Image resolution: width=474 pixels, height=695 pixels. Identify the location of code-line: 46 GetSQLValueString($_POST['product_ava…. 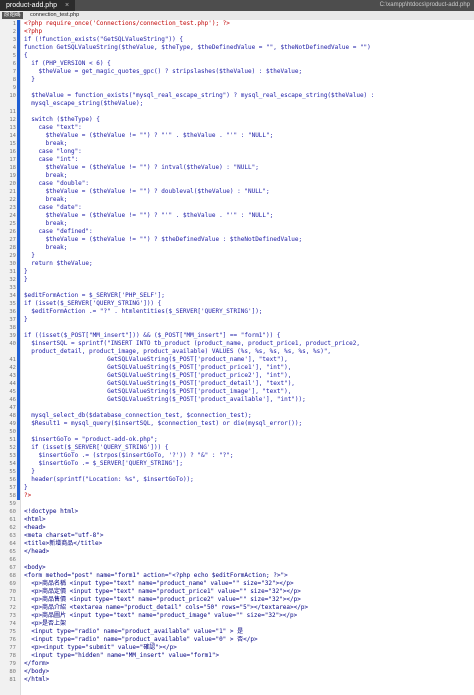
(237, 400).